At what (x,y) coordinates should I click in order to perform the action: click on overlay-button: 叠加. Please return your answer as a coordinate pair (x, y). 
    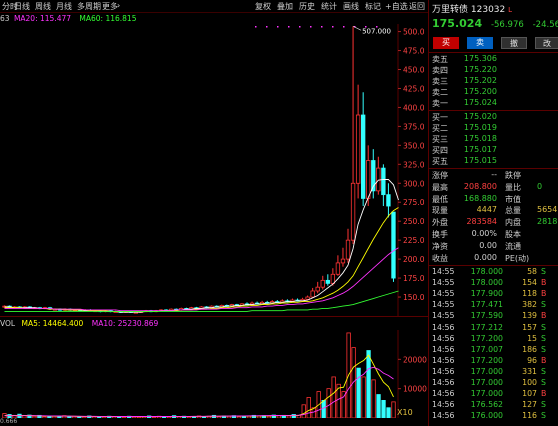
    Looking at the image, I should click on (285, 6).